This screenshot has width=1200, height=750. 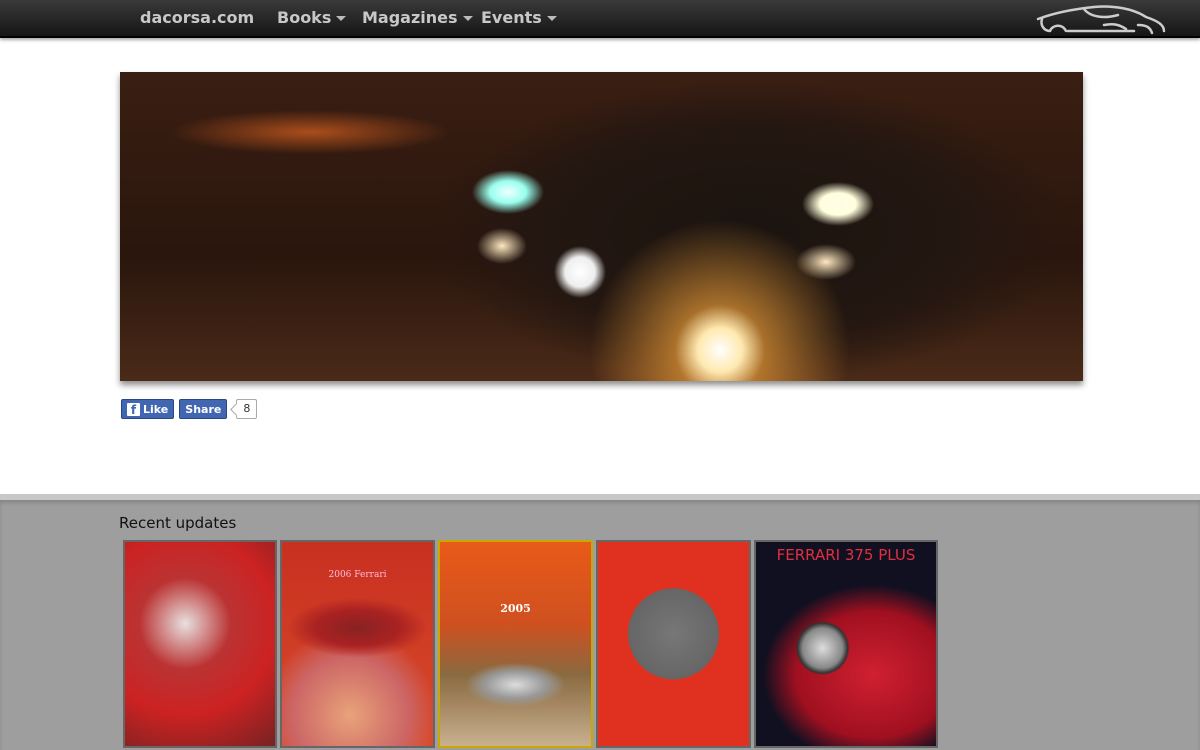 I want to click on facebook-like-button: f Like, so click(x=148, y=409).